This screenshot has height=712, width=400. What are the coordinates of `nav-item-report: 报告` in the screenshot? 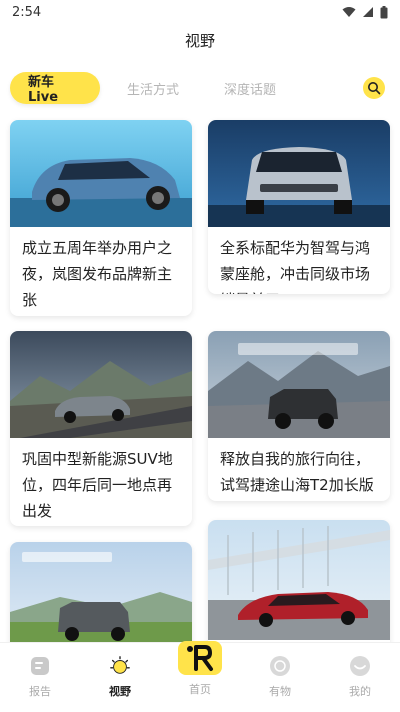 It's located at (40, 677).